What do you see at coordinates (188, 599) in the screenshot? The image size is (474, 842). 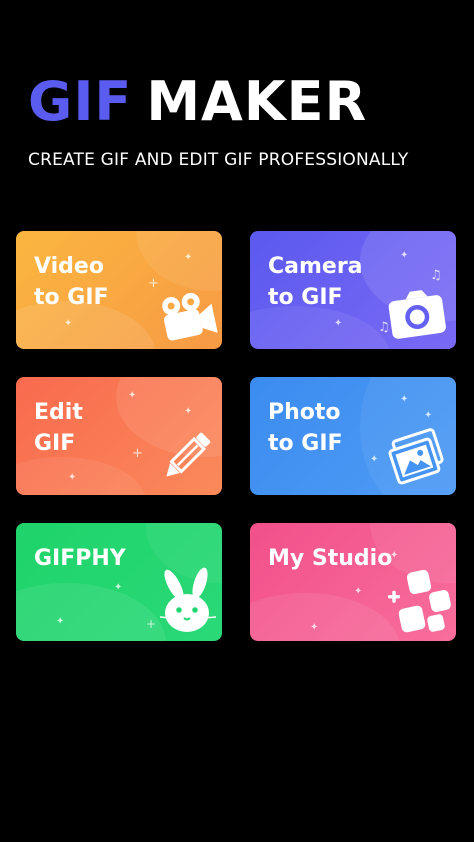 I see `bunny-icon` at bounding box center [188, 599].